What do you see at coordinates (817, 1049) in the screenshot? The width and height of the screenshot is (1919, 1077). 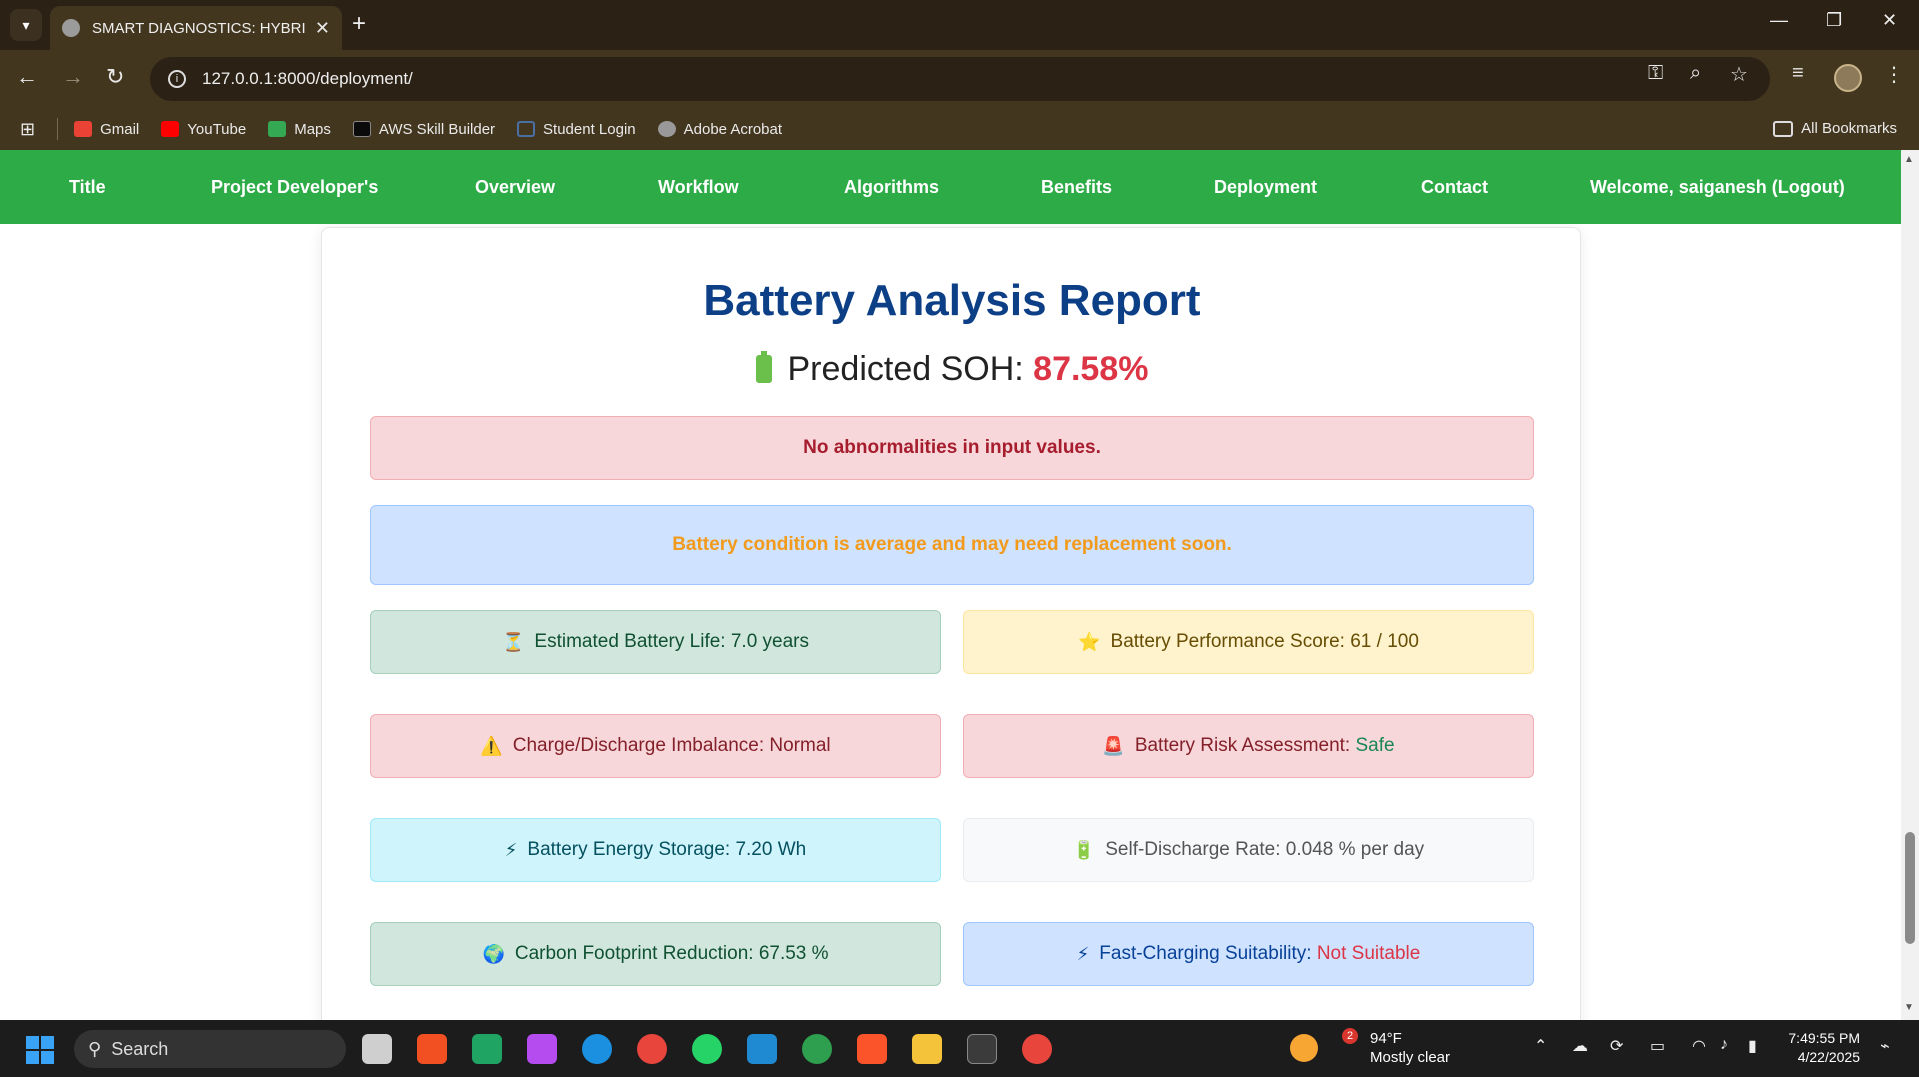 I see `app-icon` at bounding box center [817, 1049].